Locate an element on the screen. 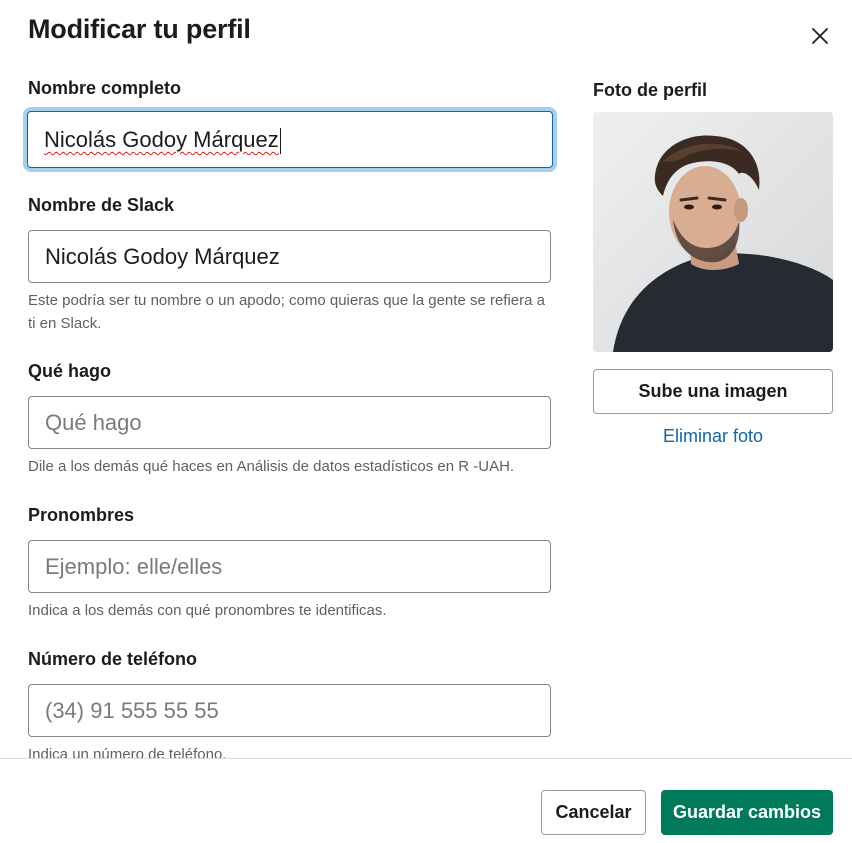 The image size is (852, 843). close-icon is located at coordinates (820, 36).